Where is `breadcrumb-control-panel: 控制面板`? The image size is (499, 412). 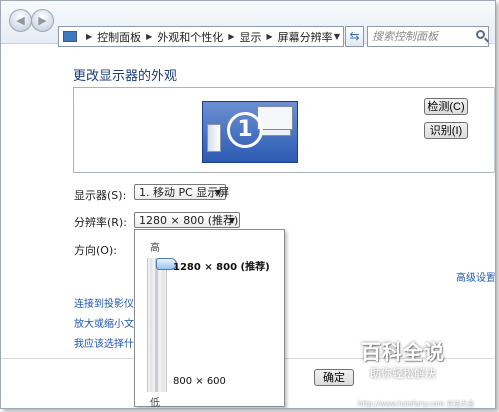
breadcrumb-control-panel: 控制面板 is located at coordinates (119, 37).